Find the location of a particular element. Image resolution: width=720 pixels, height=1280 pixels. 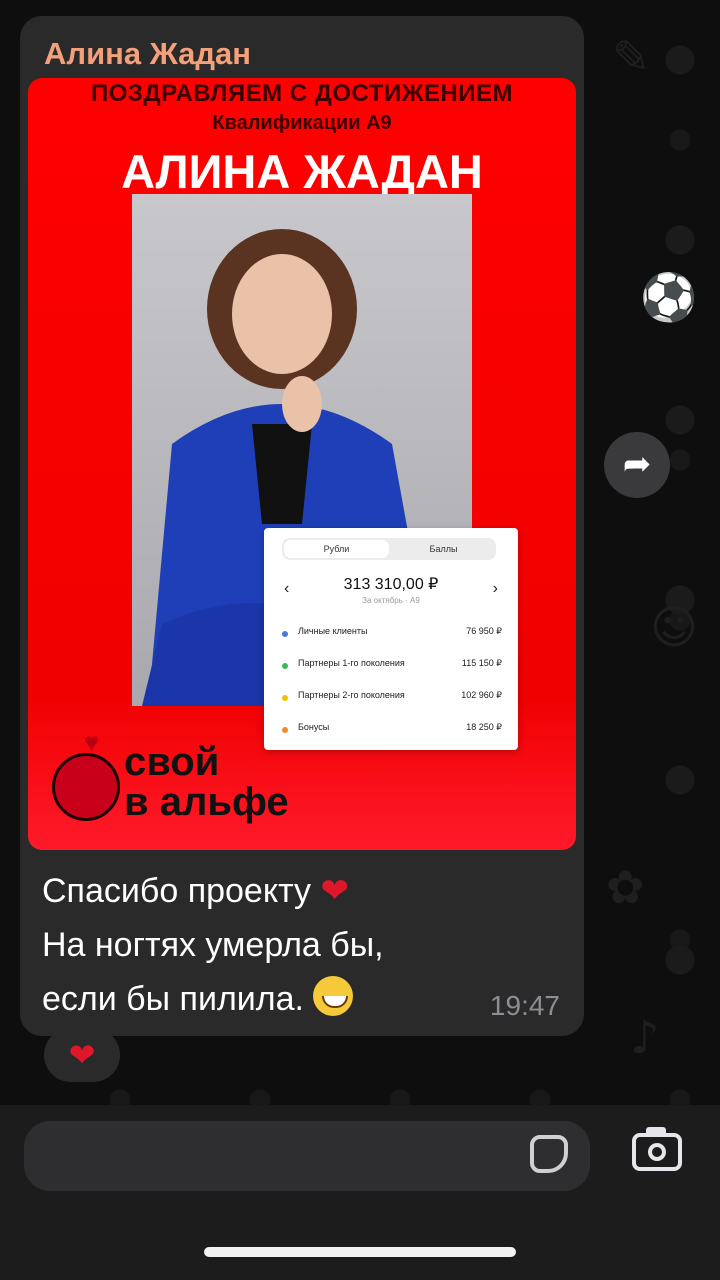

row-label: Партнеры 2-го поколения is located at coordinates (351, 695).